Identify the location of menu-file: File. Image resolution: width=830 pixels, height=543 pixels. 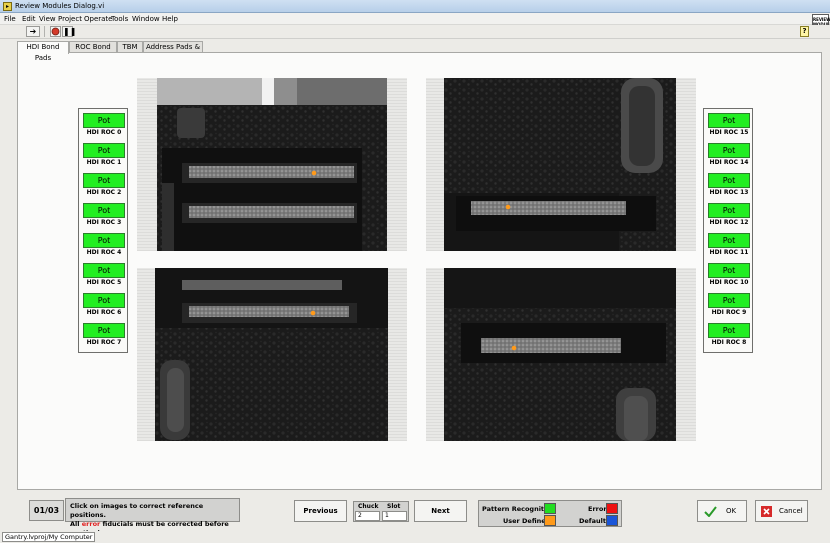
(10, 19).